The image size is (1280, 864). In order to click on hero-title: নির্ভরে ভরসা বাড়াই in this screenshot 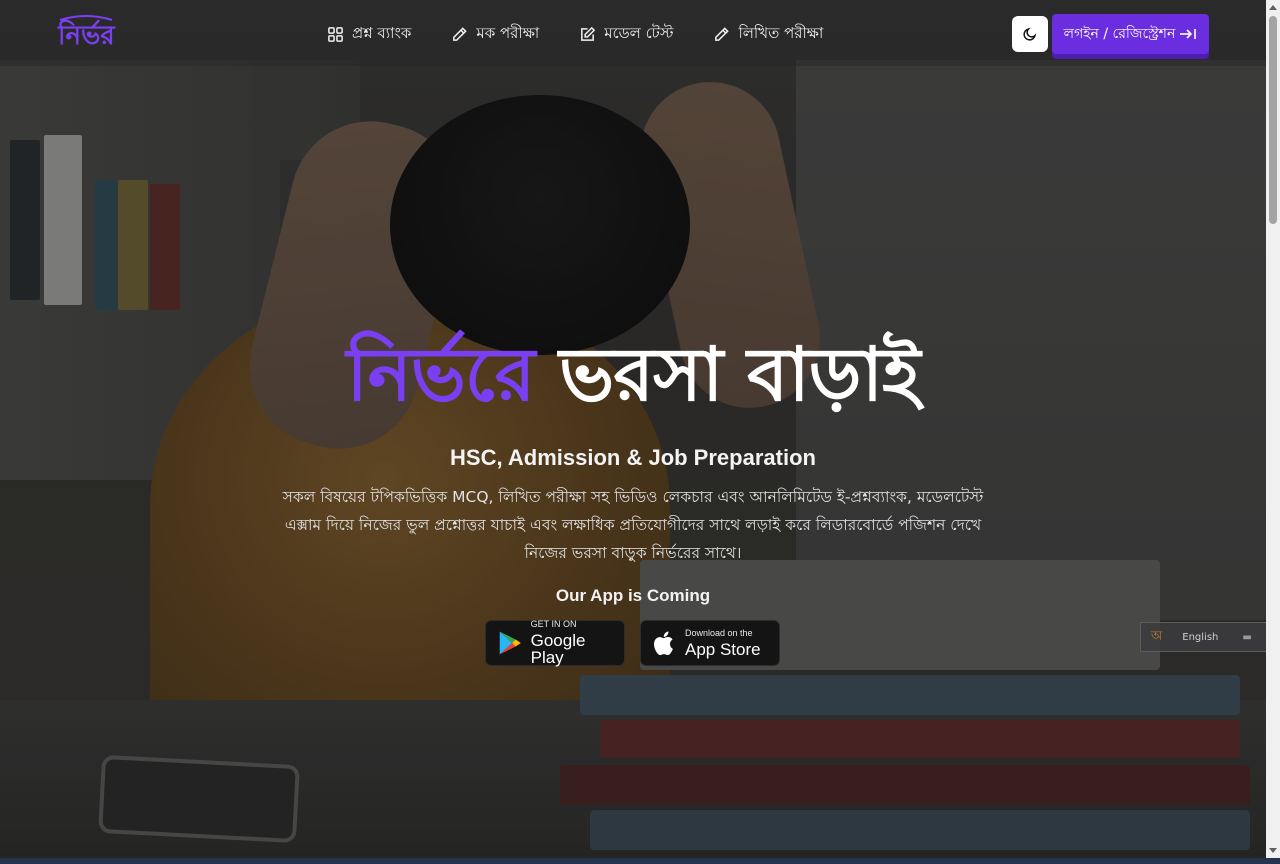, I will do `click(633, 375)`.